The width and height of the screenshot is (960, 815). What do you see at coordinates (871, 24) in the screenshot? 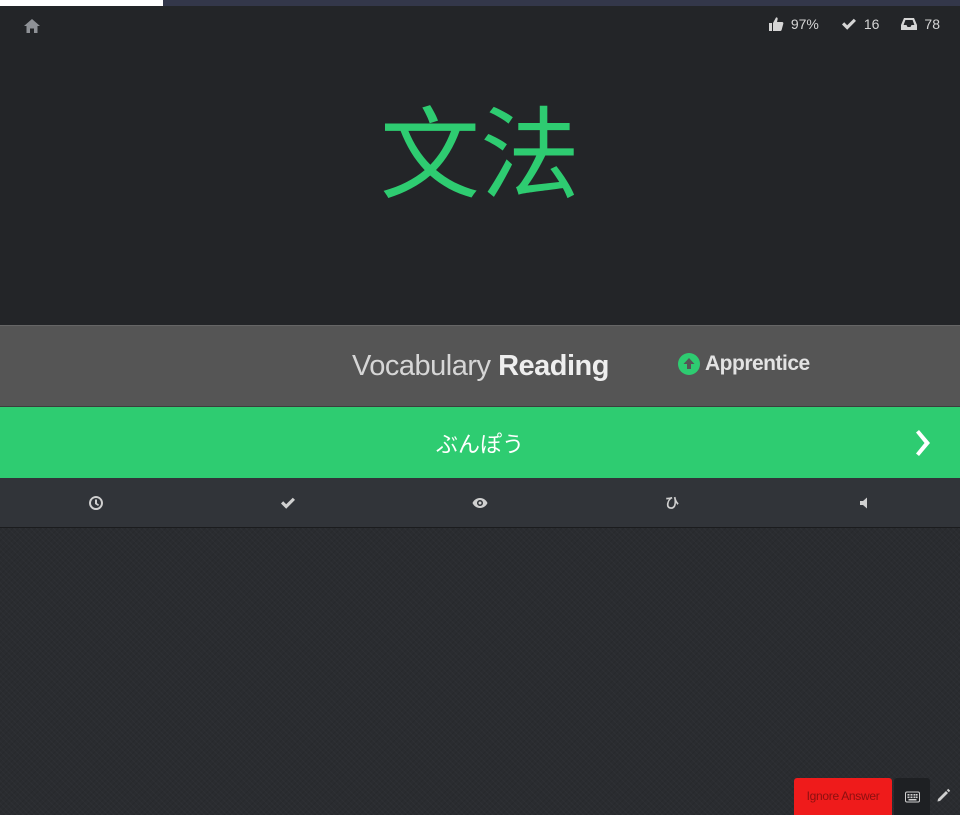
I see `completed-count: 16` at bounding box center [871, 24].